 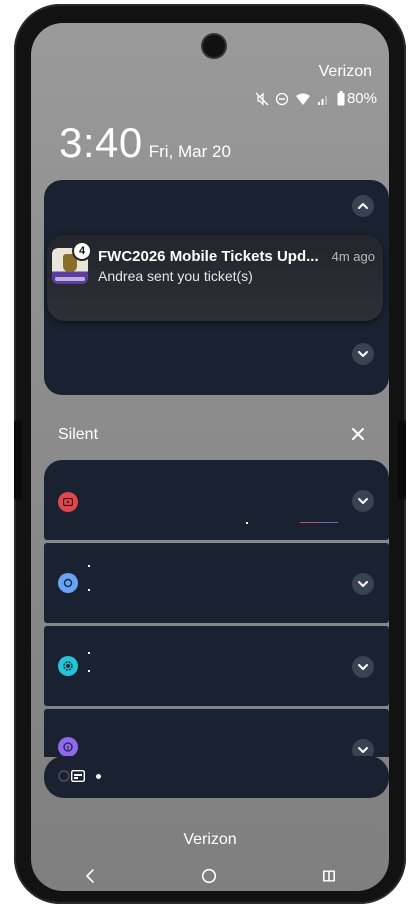 I want to click on side-button-right, so click(x=402, y=460).